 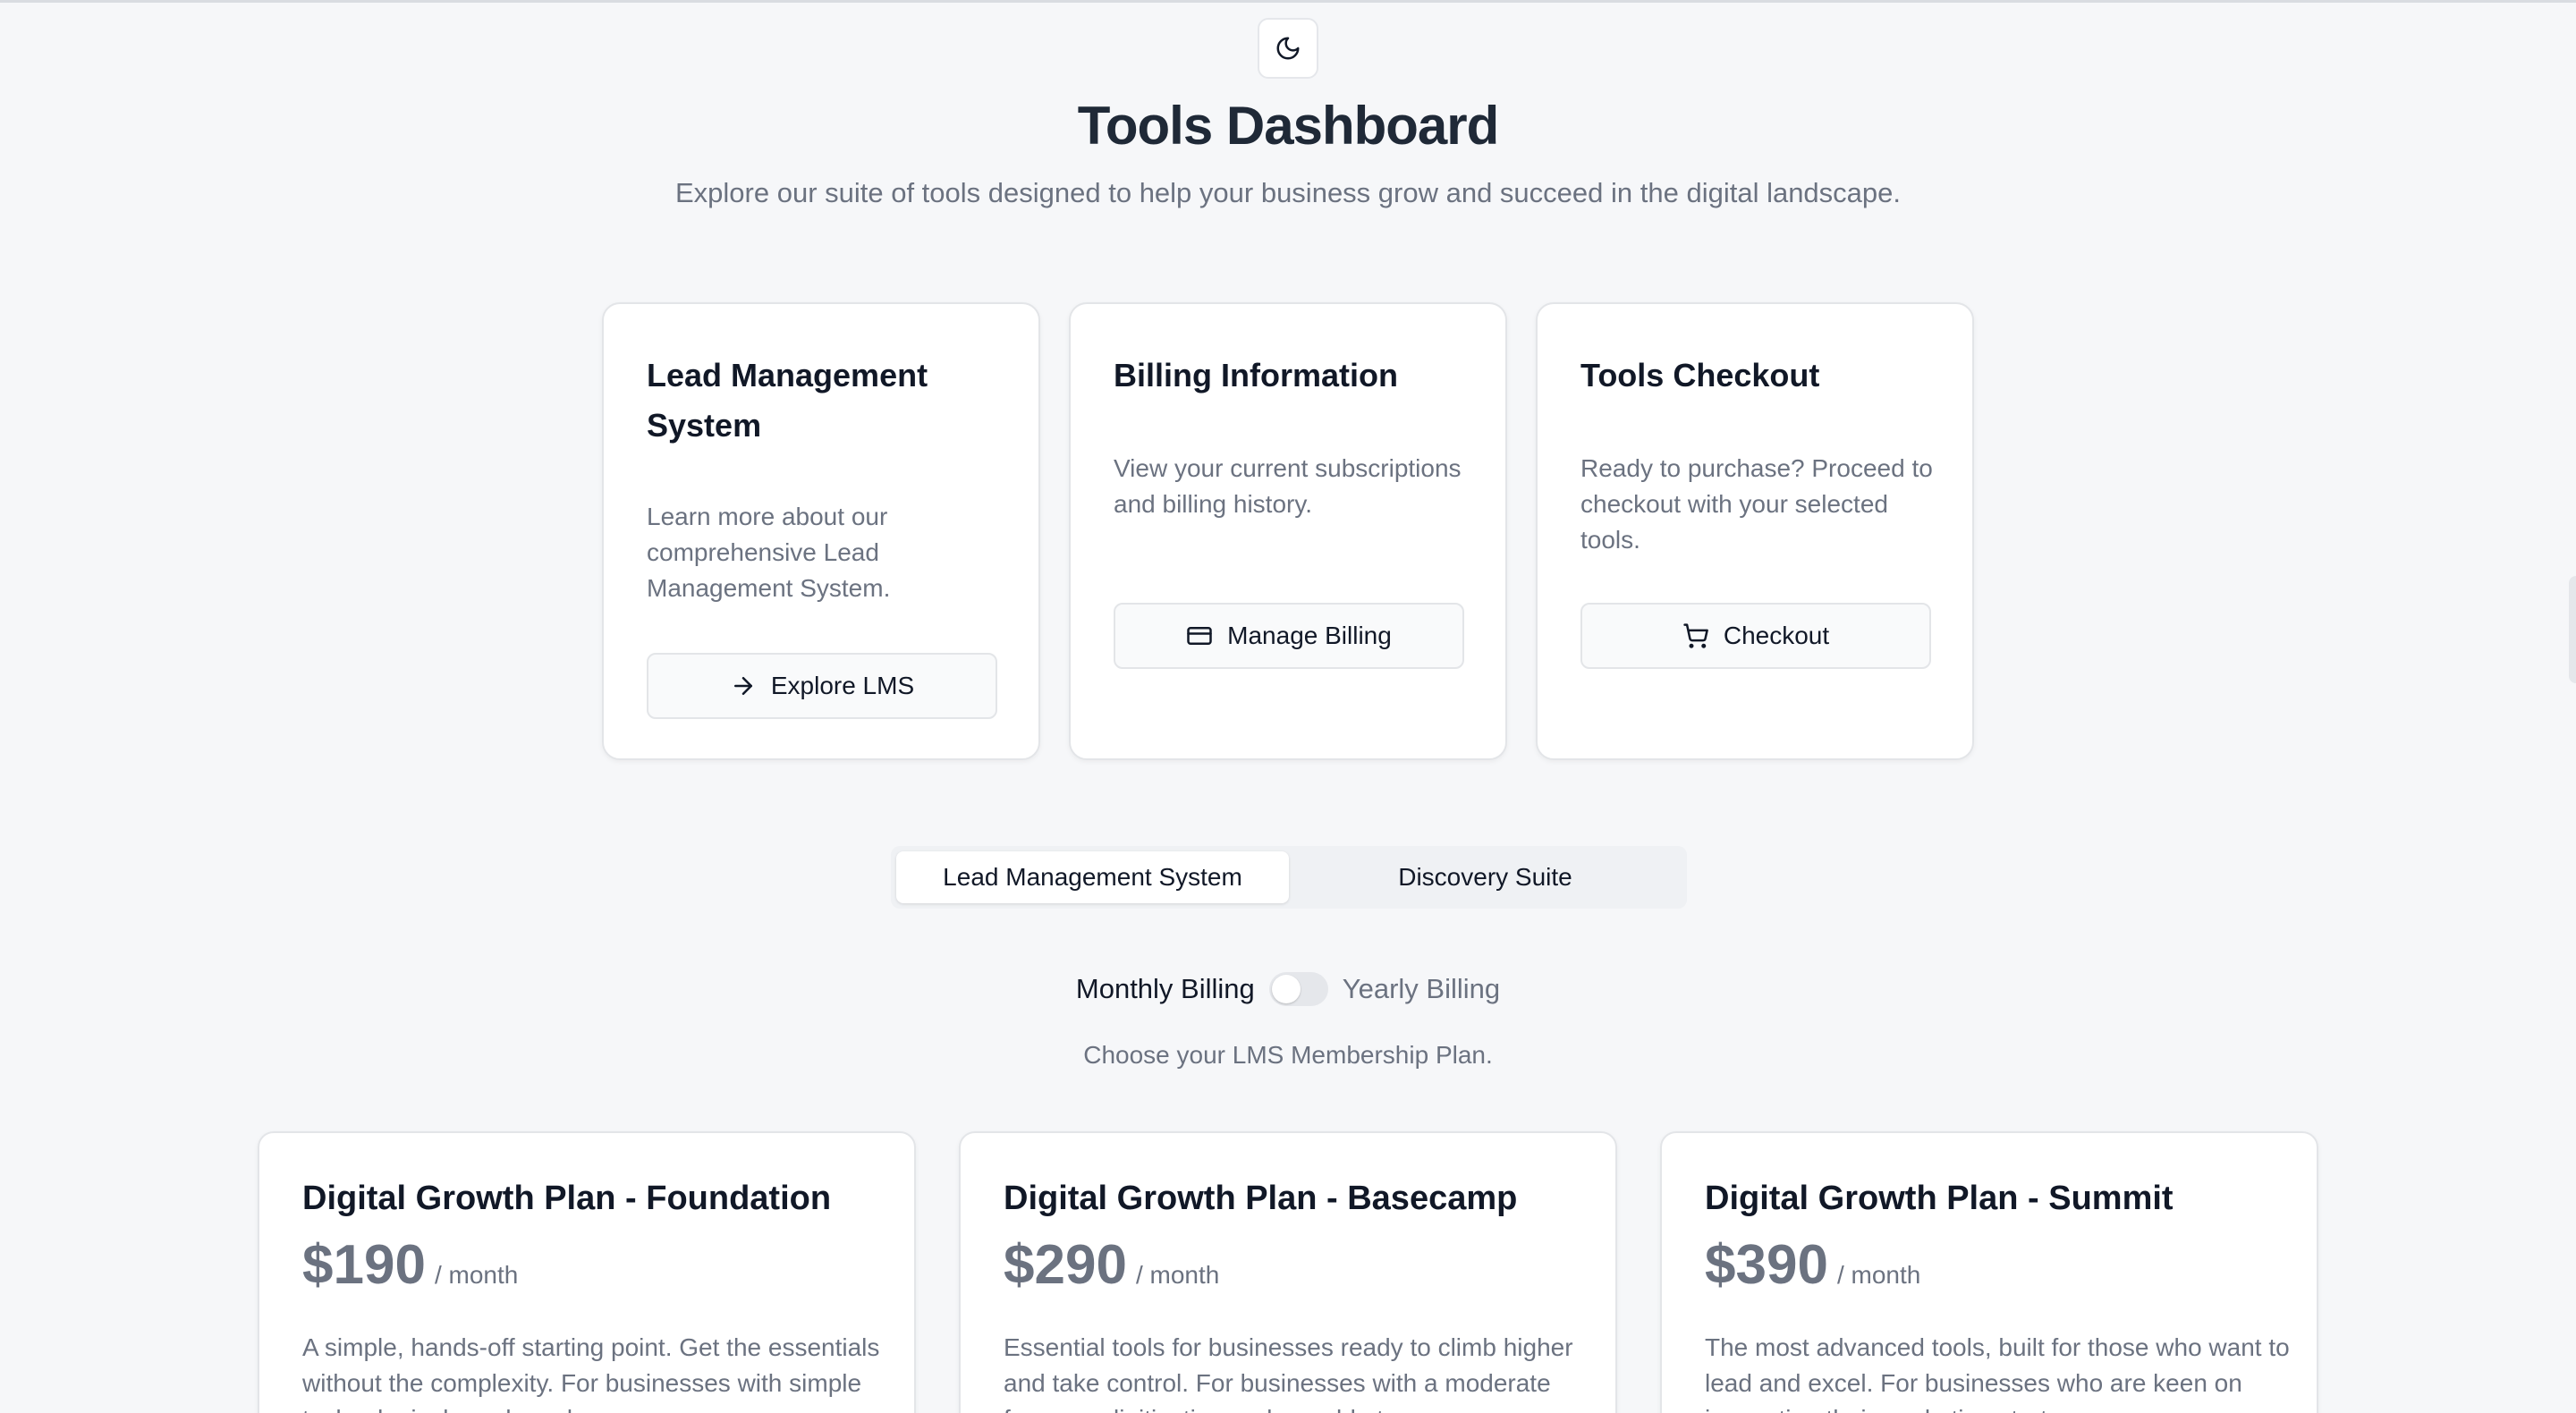 I want to click on product-tabs: Lead Management System Discovery Suite, so click(x=1289, y=877).